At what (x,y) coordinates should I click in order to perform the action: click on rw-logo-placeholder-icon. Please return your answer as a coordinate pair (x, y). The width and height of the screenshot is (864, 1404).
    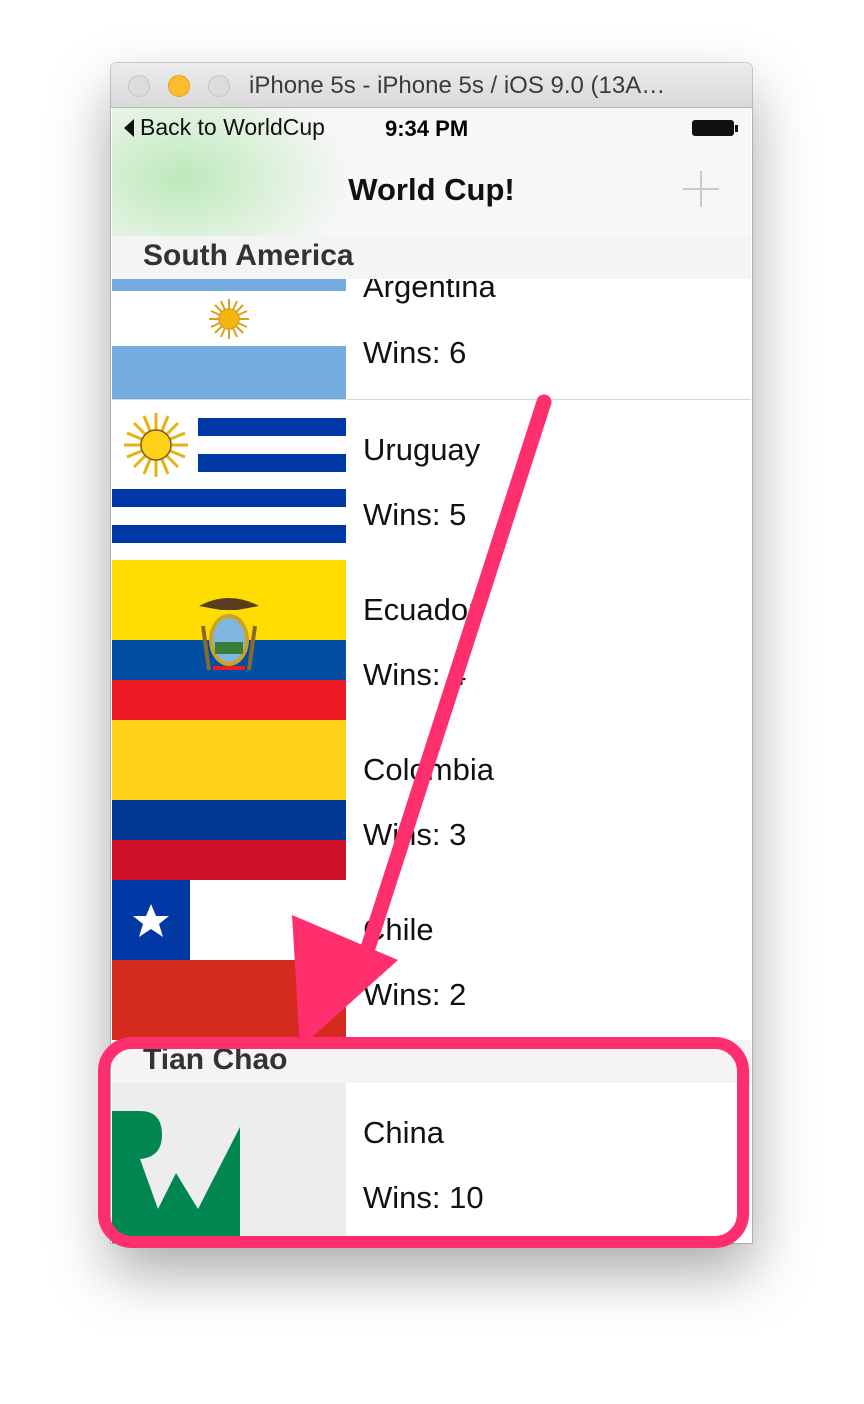
    Looking at the image, I should click on (229, 1163).